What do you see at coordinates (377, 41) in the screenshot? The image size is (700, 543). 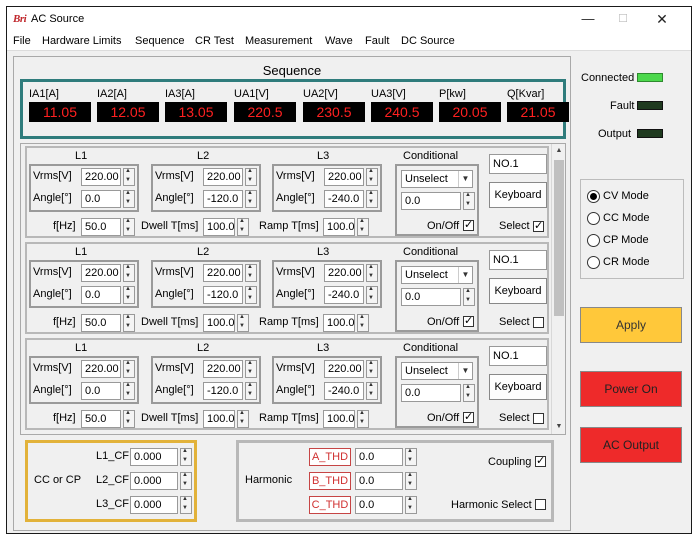 I see `menu-fault: Fault` at bounding box center [377, 41].